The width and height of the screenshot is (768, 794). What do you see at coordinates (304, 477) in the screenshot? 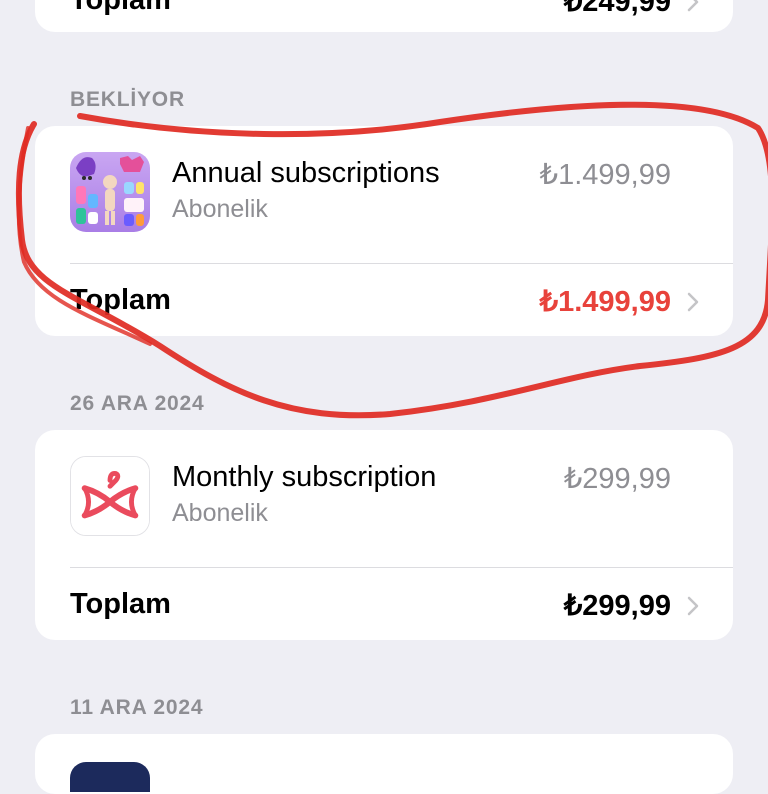
I see `item-title: Monthly subscription` at bounding box center [304, 477].